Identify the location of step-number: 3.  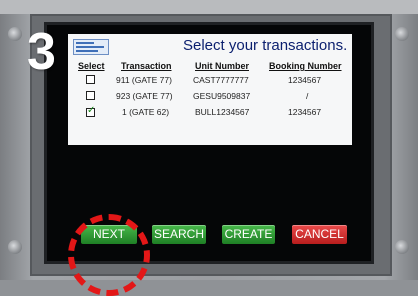
(41, 52).